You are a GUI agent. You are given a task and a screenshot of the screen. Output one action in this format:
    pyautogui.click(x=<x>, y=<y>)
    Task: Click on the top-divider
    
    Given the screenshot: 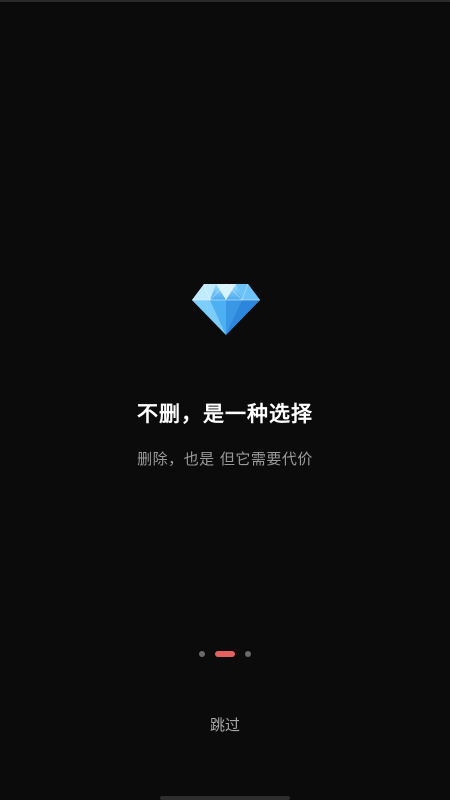 What is the action you would take?
    pyautogui.click(x=225, y=1)
    